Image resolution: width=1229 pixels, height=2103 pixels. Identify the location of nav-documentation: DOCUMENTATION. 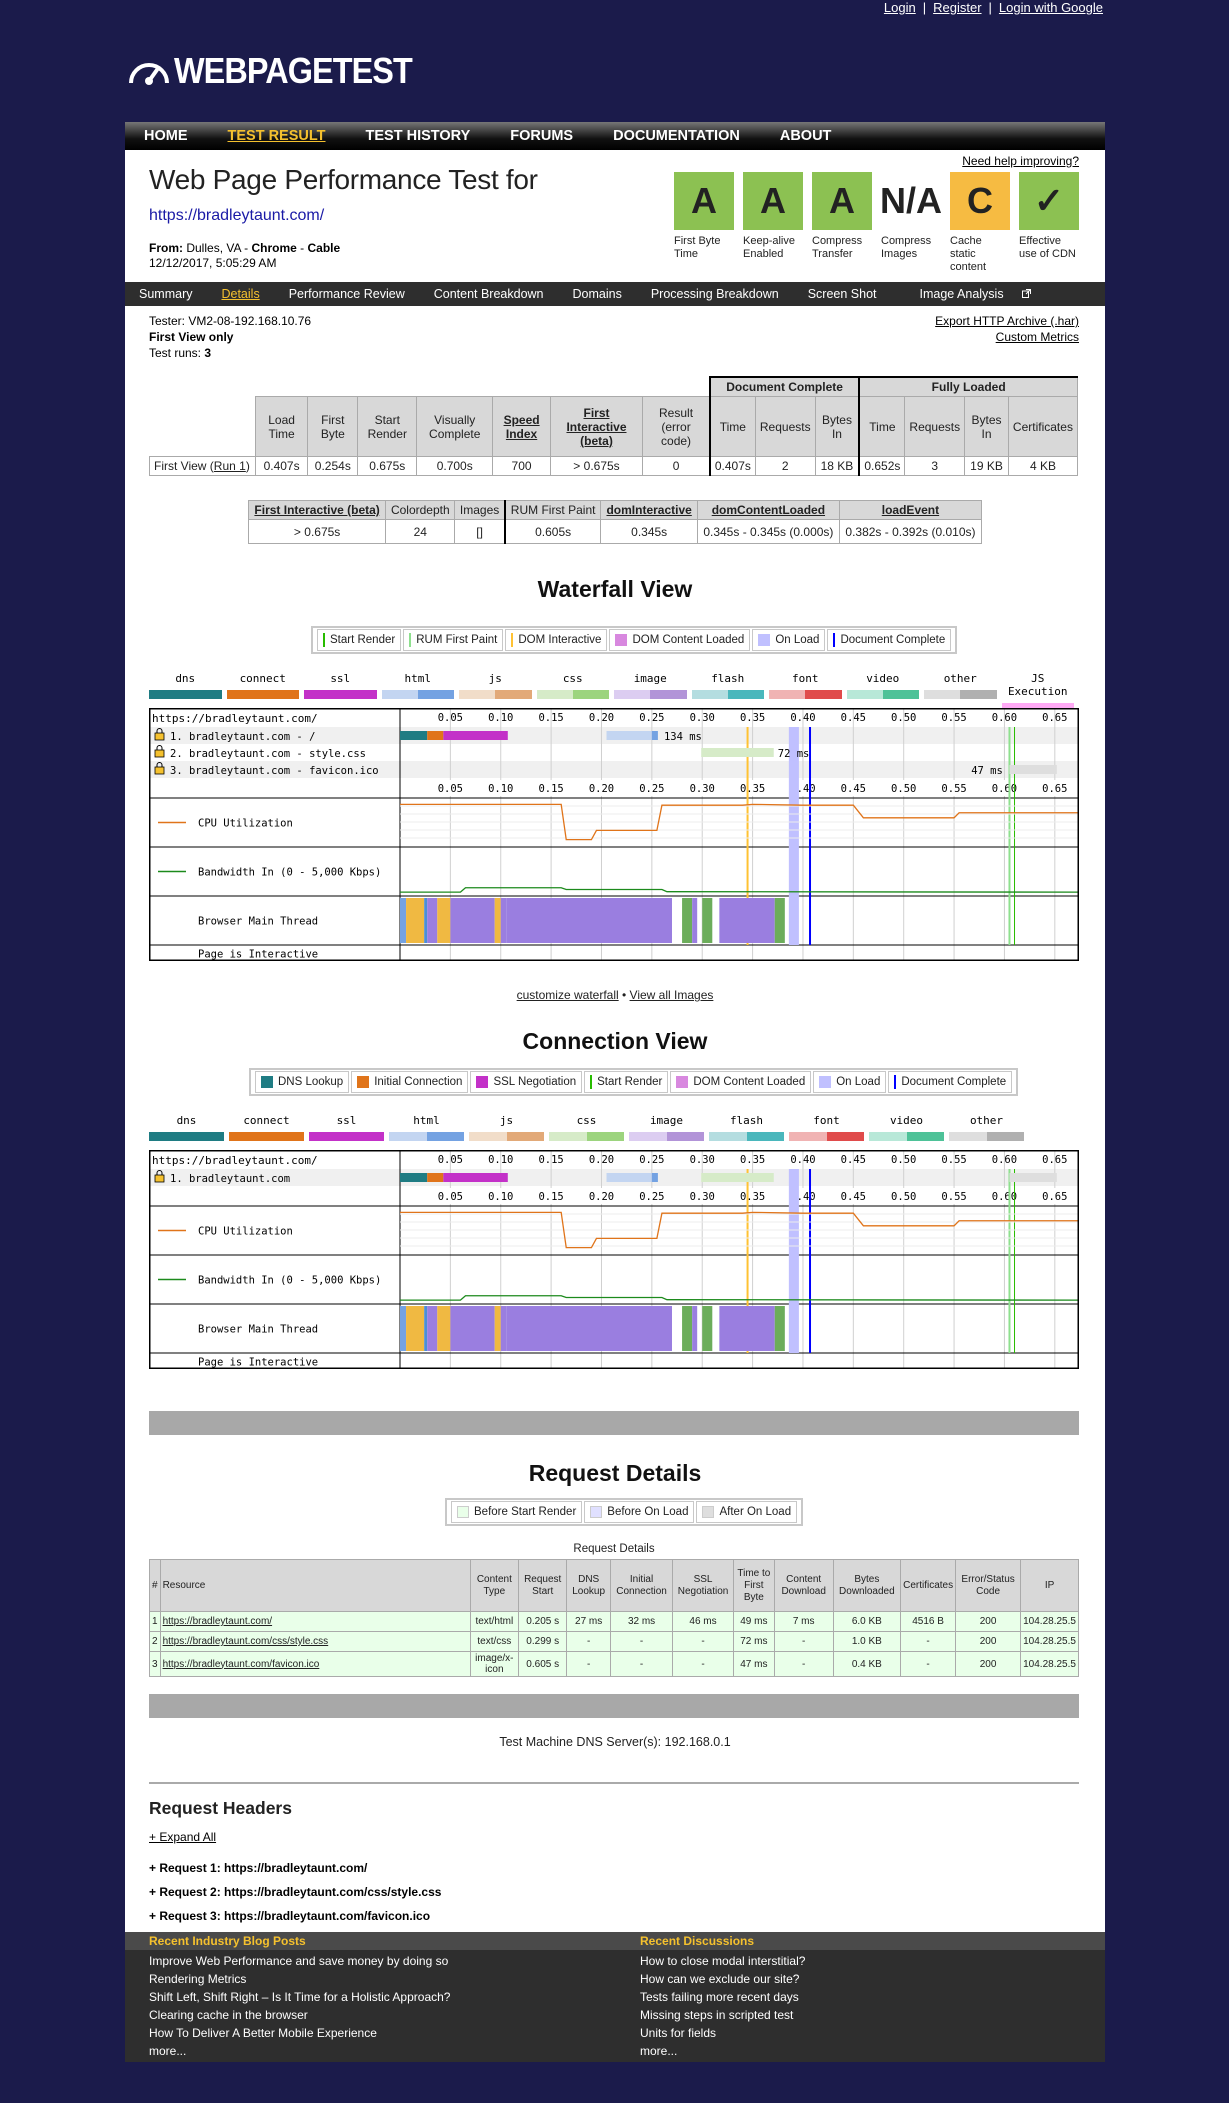
(676, 136).